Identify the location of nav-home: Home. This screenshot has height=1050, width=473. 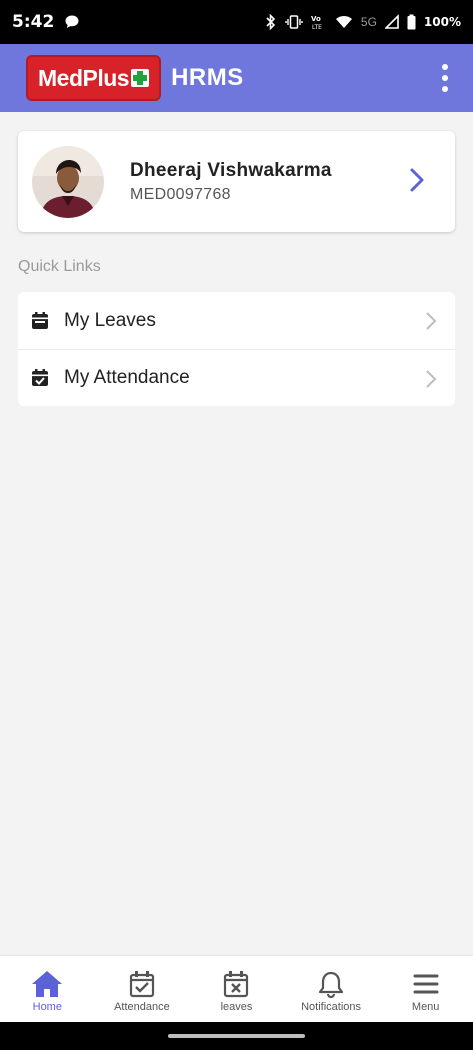
(47, 989).